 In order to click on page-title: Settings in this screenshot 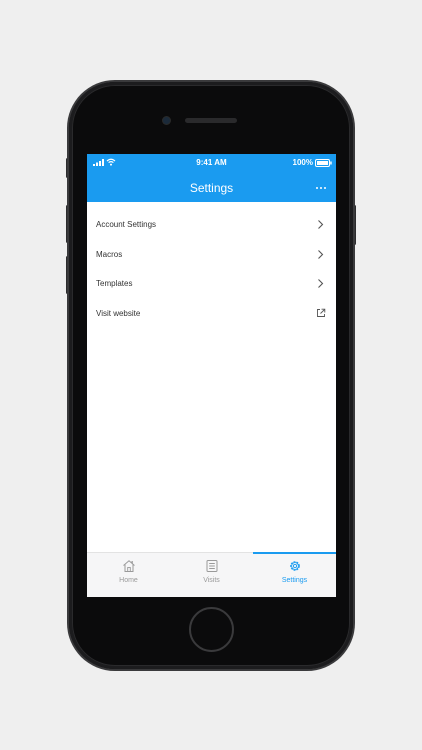, I will do `click(211, 188)`.